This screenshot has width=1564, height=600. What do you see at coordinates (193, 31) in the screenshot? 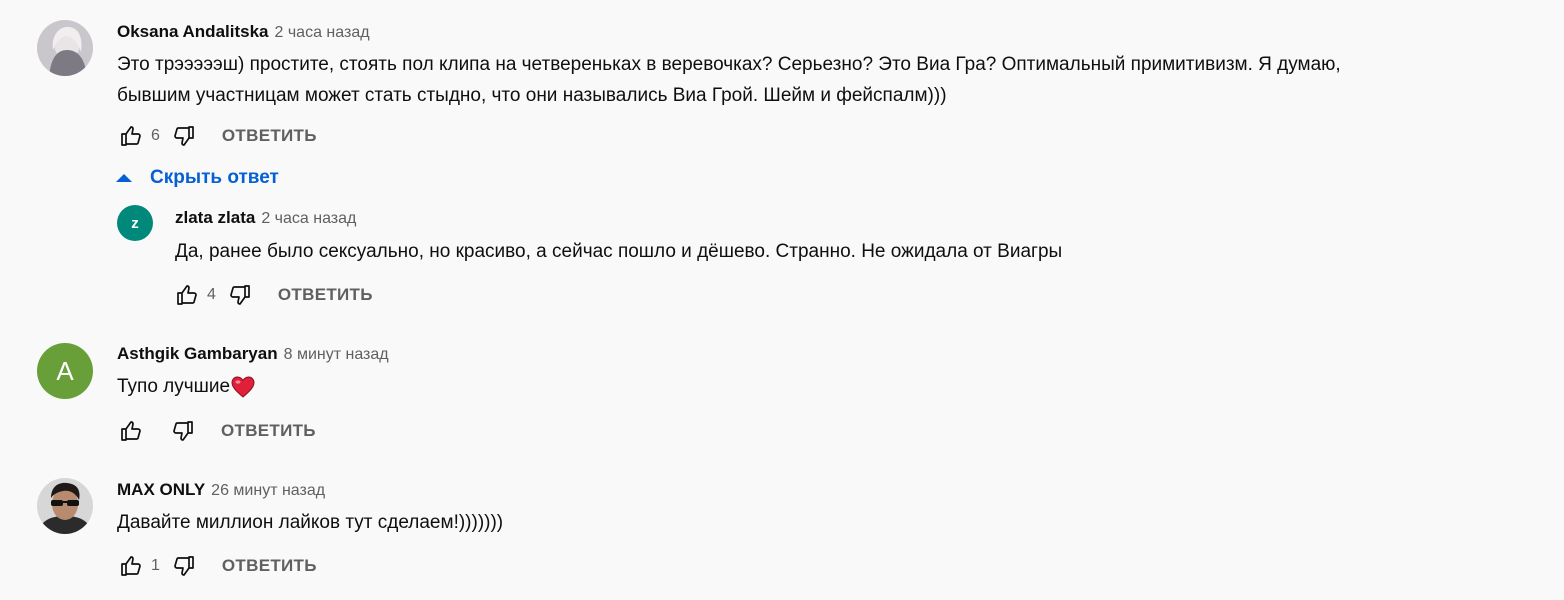
I see `comment-author: Oksana Andalitska` at bounding box center [193, 31].